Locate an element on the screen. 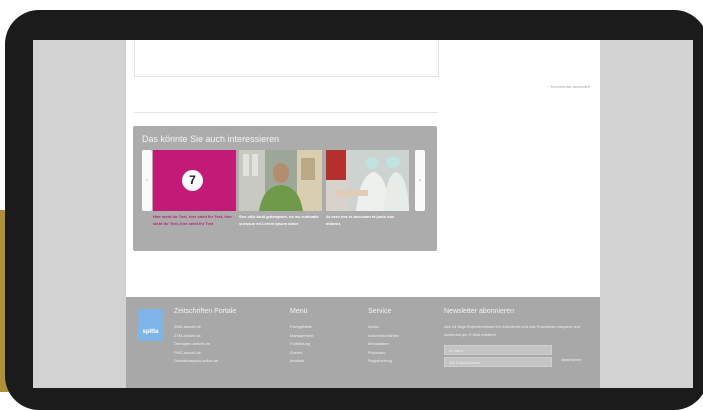 This screenshot has height=410, width=703. chevron-left-icon: ‹ is located at coordinates (147, 180).